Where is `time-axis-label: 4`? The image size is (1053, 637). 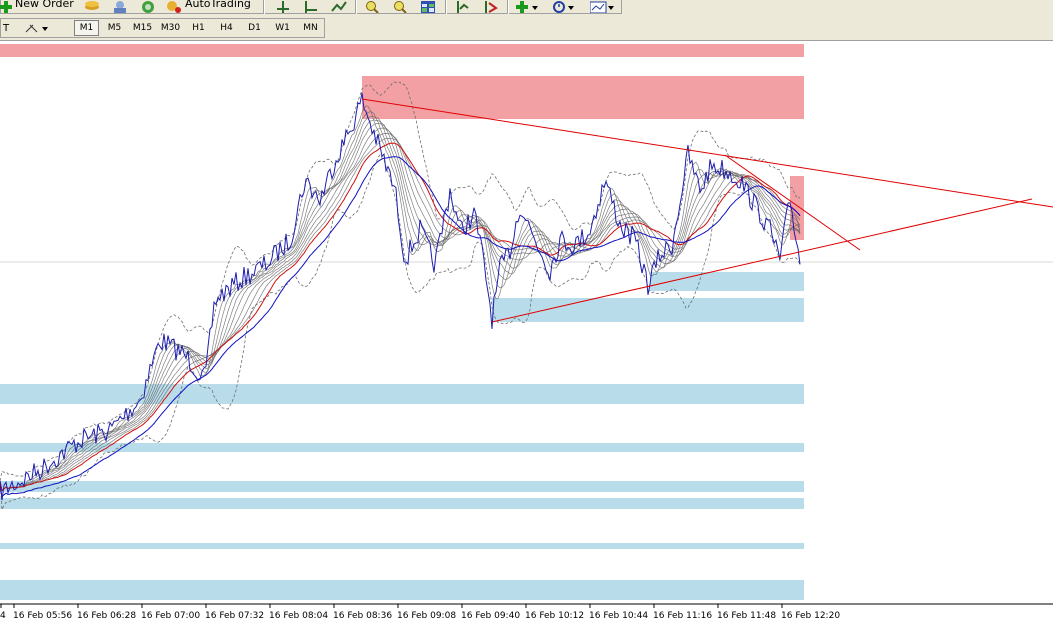 time-axis-label: 4 is located at coordinates (3, 616).